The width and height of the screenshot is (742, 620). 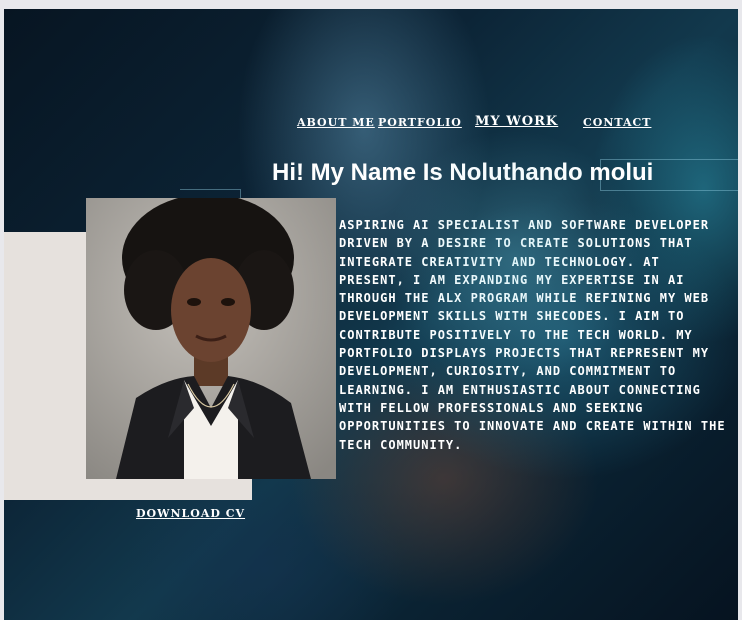 I want to click on page-title: Hi! My Name Is Noluthando molui, so click(x=463, y=172).